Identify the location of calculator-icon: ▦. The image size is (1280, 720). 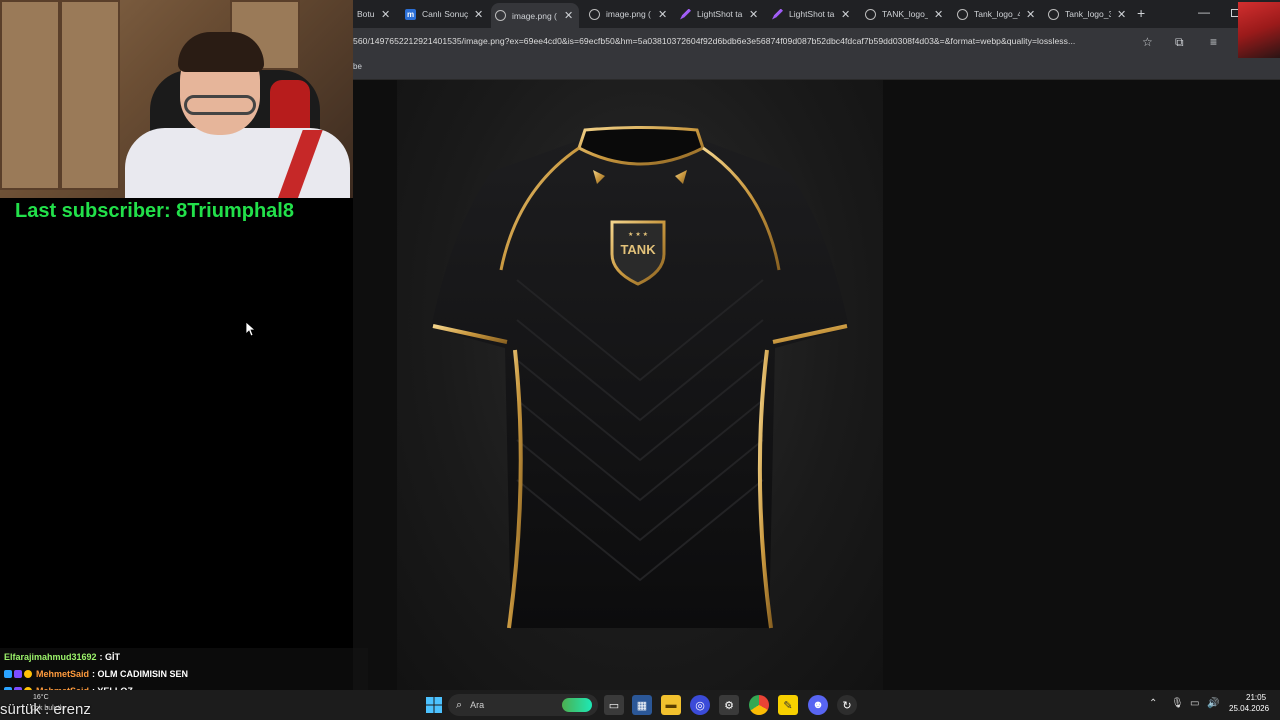
(642, 705).